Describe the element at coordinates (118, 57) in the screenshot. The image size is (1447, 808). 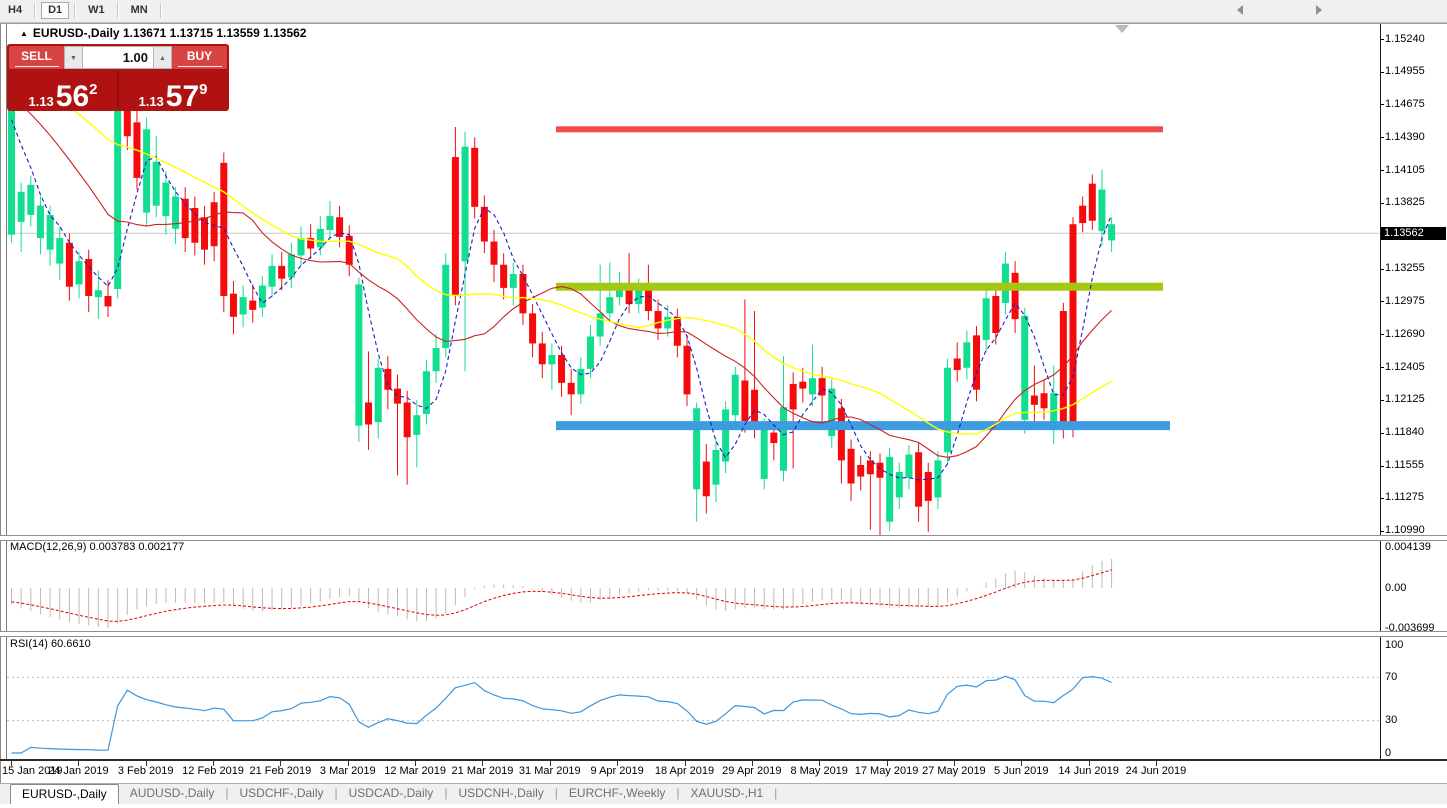
I see `volume-input` at that location.